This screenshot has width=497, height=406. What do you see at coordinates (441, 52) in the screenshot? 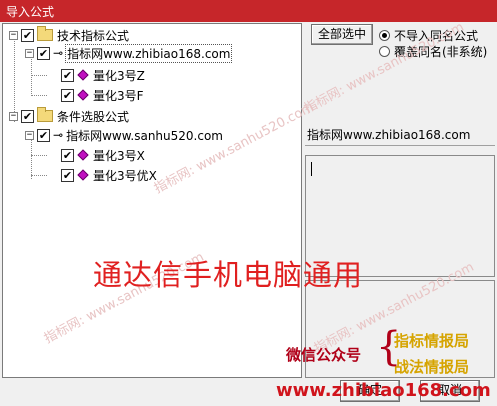
I see `option-label: 覆盖同名(非系统)` at bounding box center [441, 52].